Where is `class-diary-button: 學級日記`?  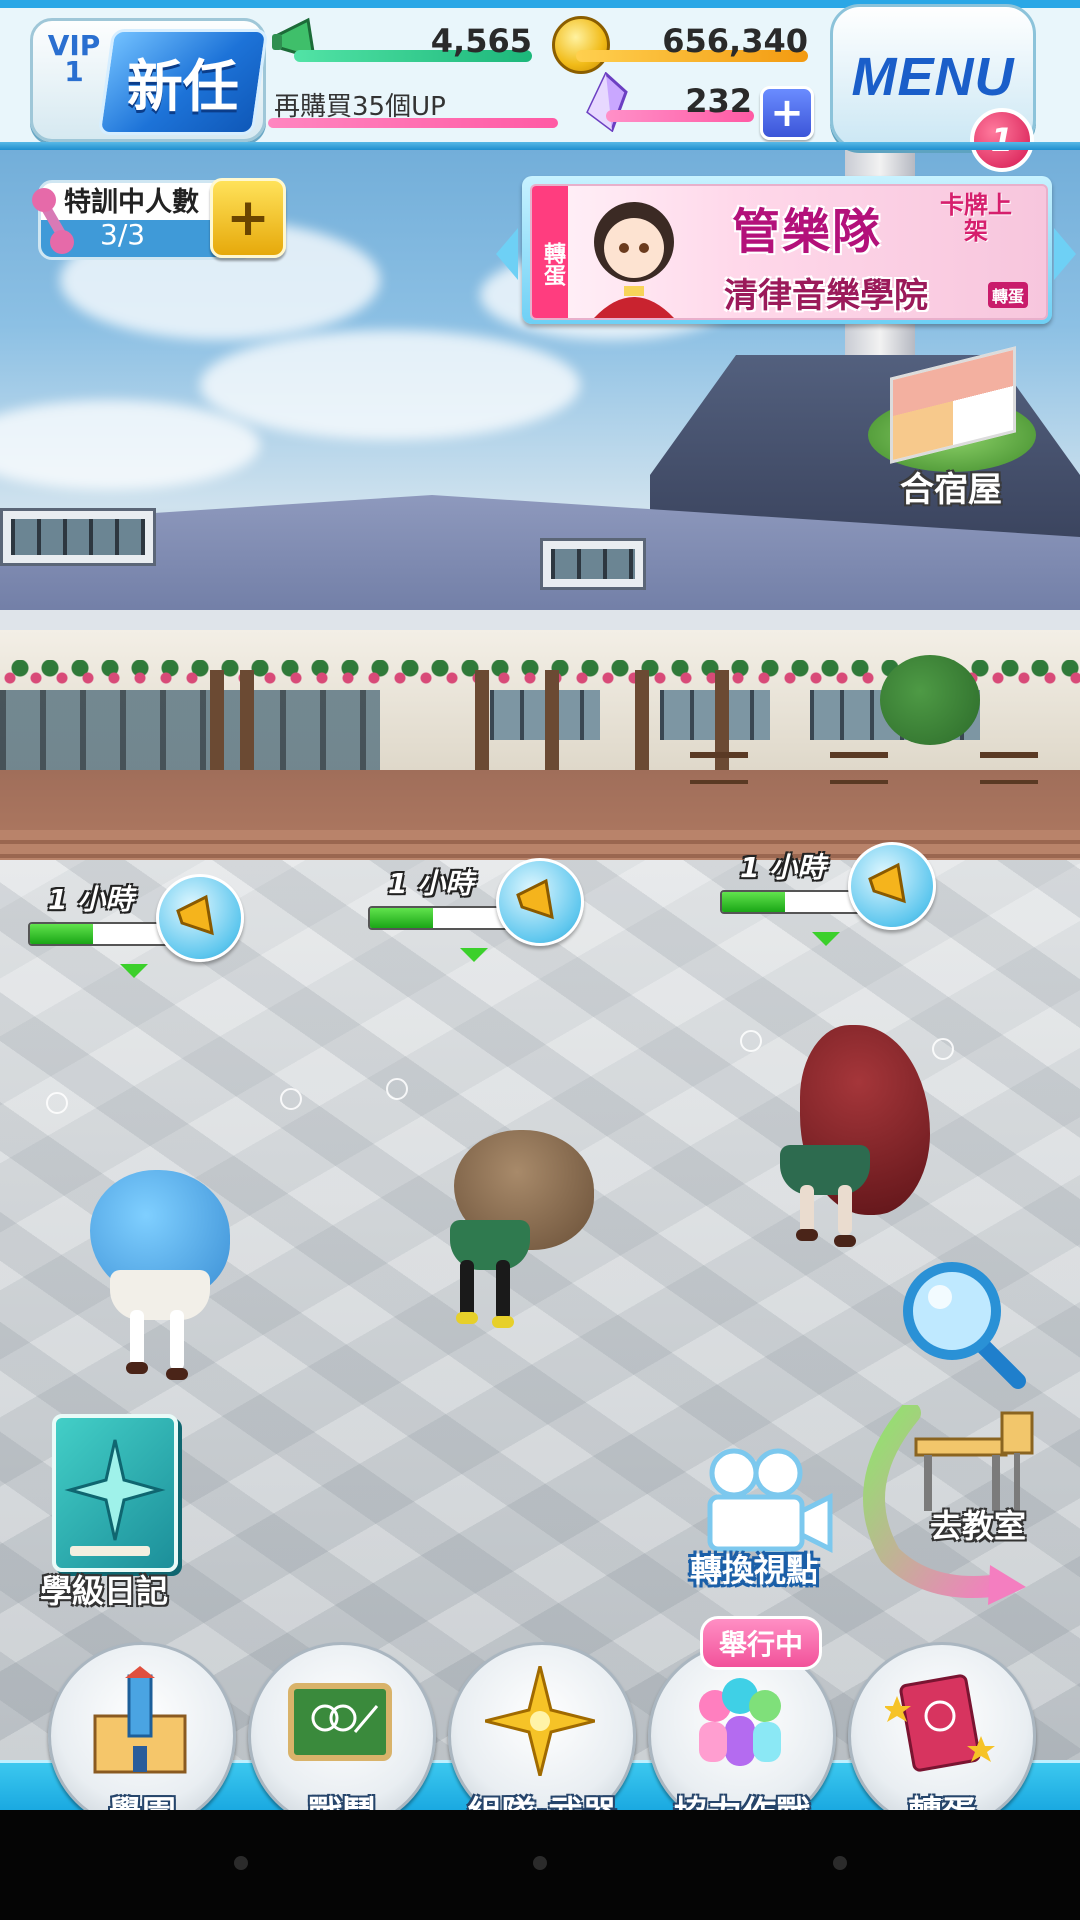 class-diary-button: 學級日記 is located at coordinates (115, 1510).